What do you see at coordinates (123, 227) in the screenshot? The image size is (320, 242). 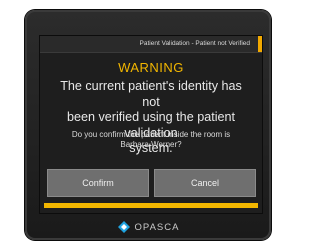 I see `opasca-logo-icon` at bounding box center [123, 227].